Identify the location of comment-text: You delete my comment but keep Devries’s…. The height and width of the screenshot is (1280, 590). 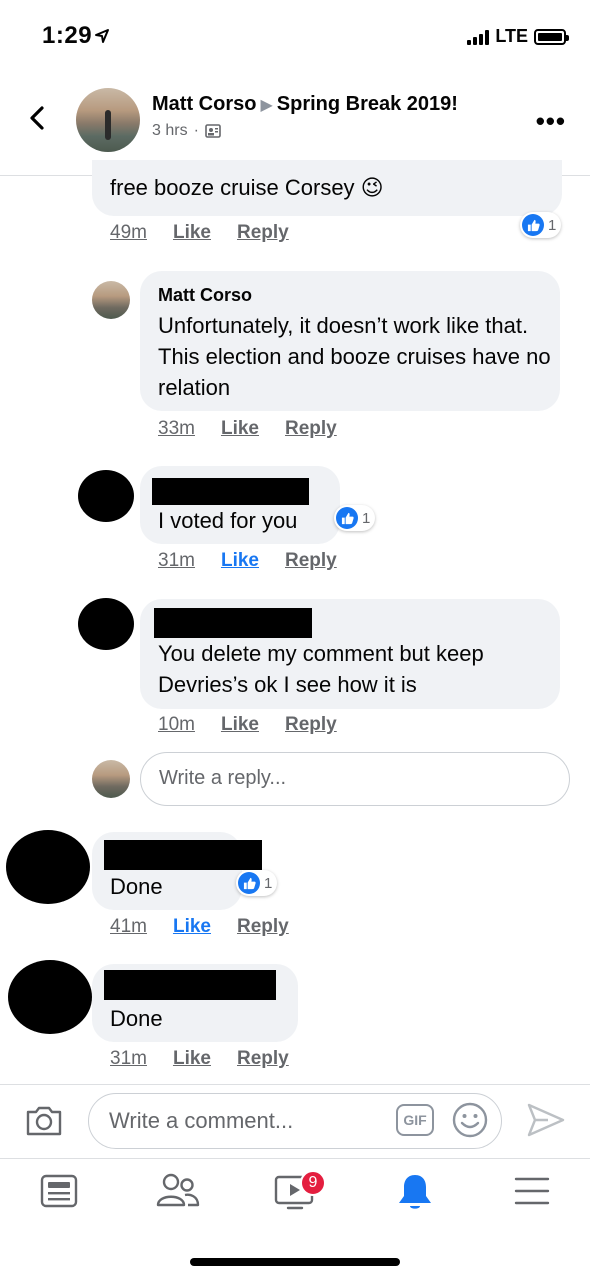
(321, 669).